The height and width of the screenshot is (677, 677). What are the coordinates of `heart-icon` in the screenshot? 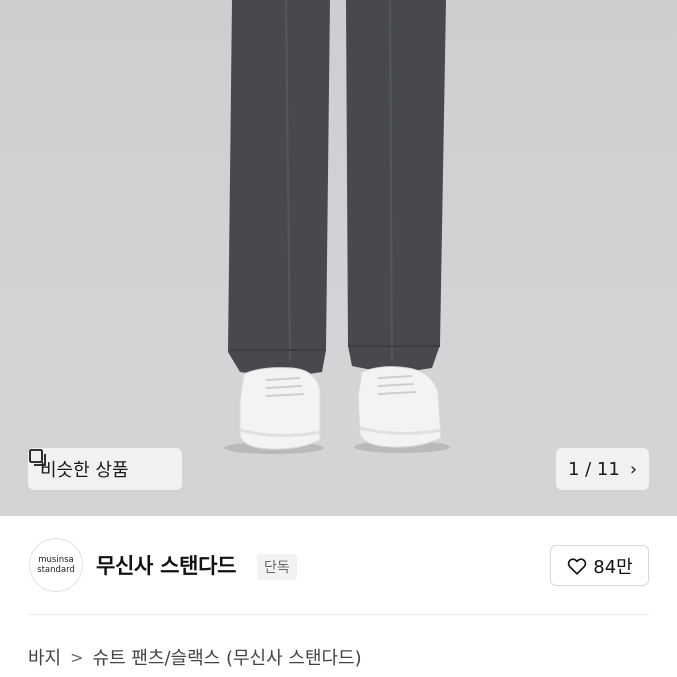 It's located at (577, 566).